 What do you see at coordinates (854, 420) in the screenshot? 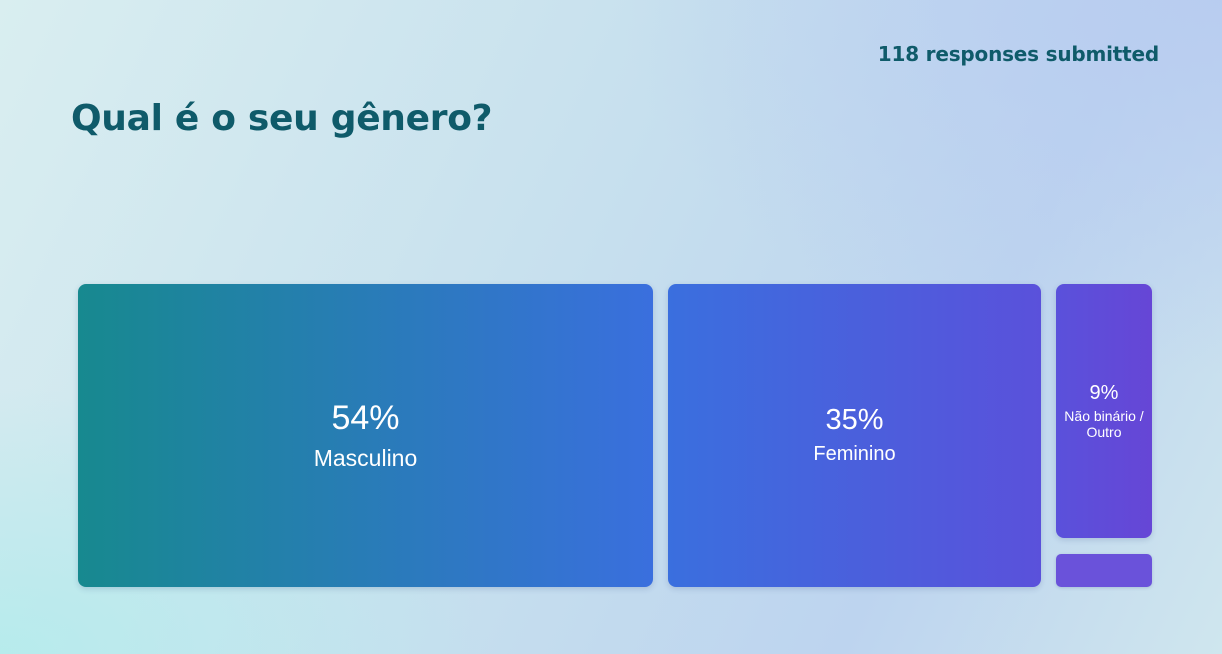
I see `tile-percent-label: 35%` at bounding box center [854, 420].